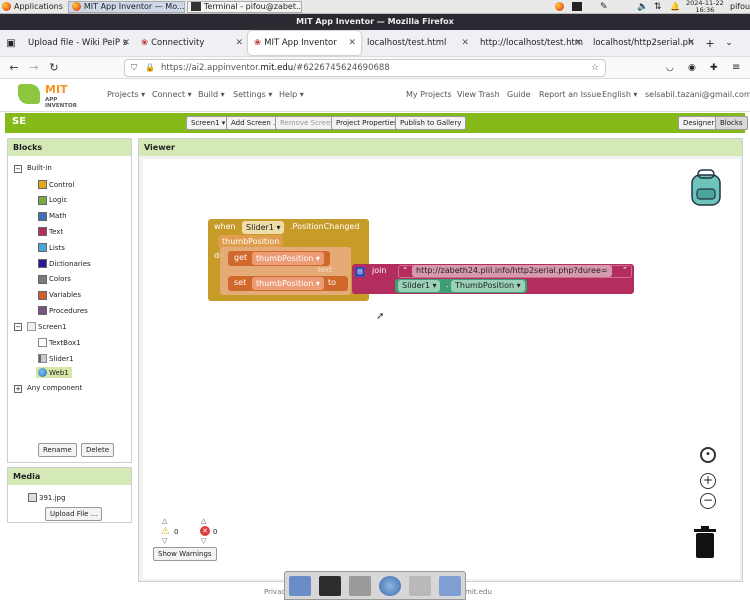  I want to click on component-slider1: Slider1, so click(55, 358).